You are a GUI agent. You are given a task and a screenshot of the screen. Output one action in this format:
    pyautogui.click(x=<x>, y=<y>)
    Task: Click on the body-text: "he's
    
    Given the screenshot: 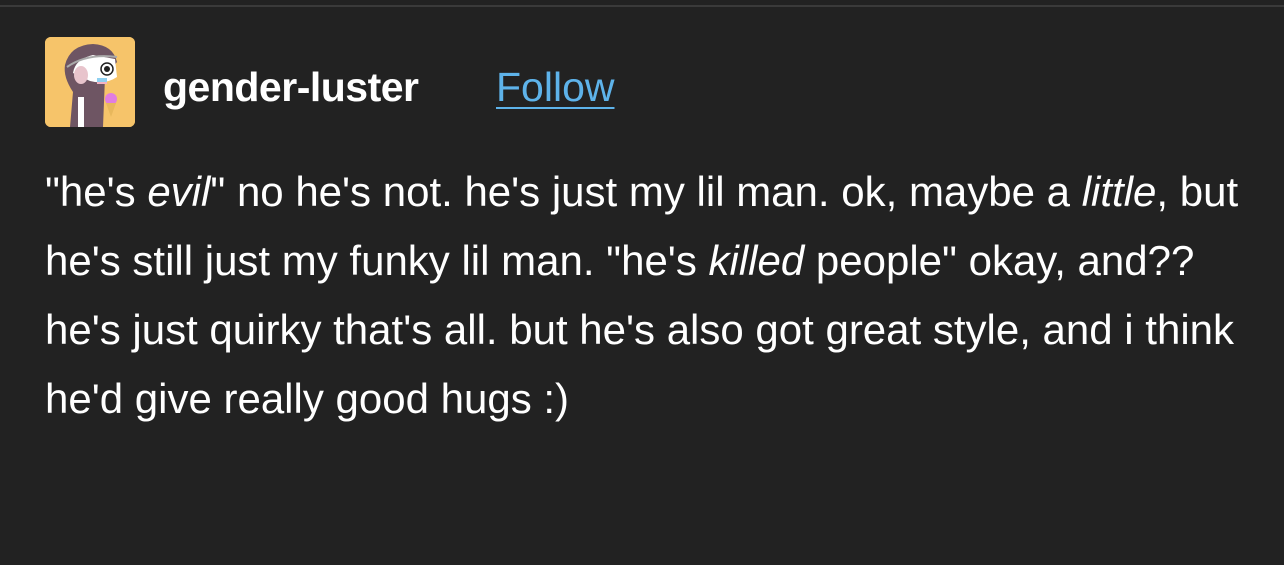 What is the action you would take?
    pyautogui.click(x=96, y=191)
    